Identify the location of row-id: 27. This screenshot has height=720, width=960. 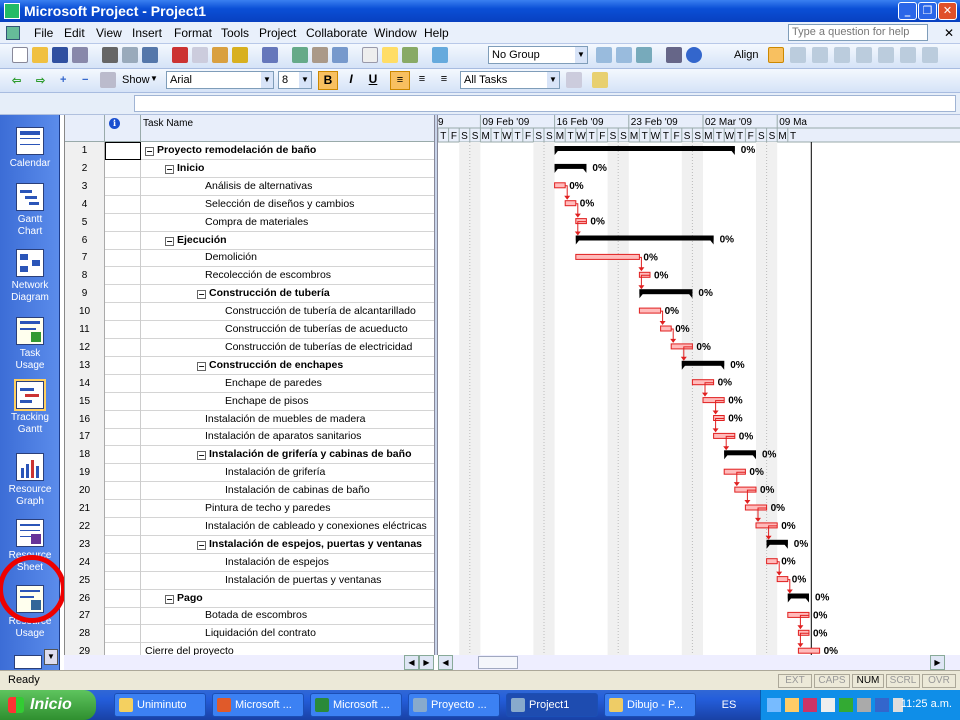
(85, 616).